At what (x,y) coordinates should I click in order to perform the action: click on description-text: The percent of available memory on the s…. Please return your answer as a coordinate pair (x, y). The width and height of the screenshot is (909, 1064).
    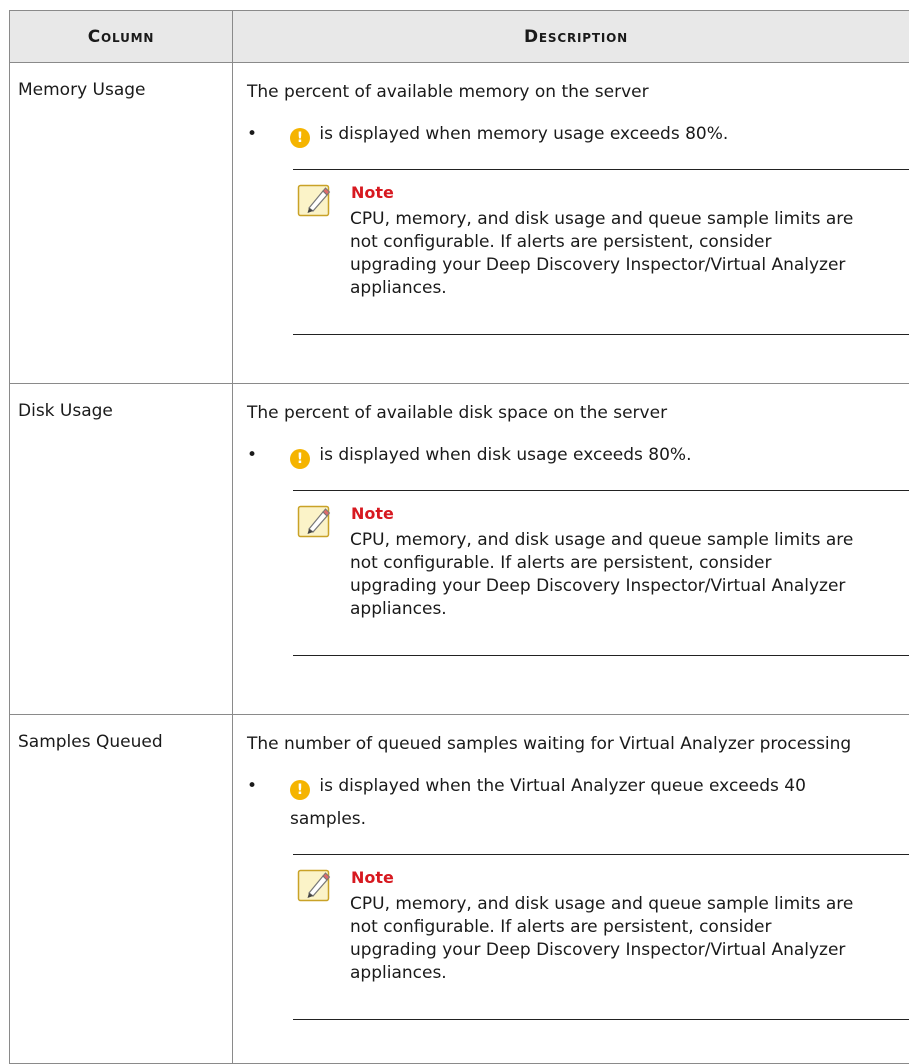
    Looking at the image, I should click on (578, 92).